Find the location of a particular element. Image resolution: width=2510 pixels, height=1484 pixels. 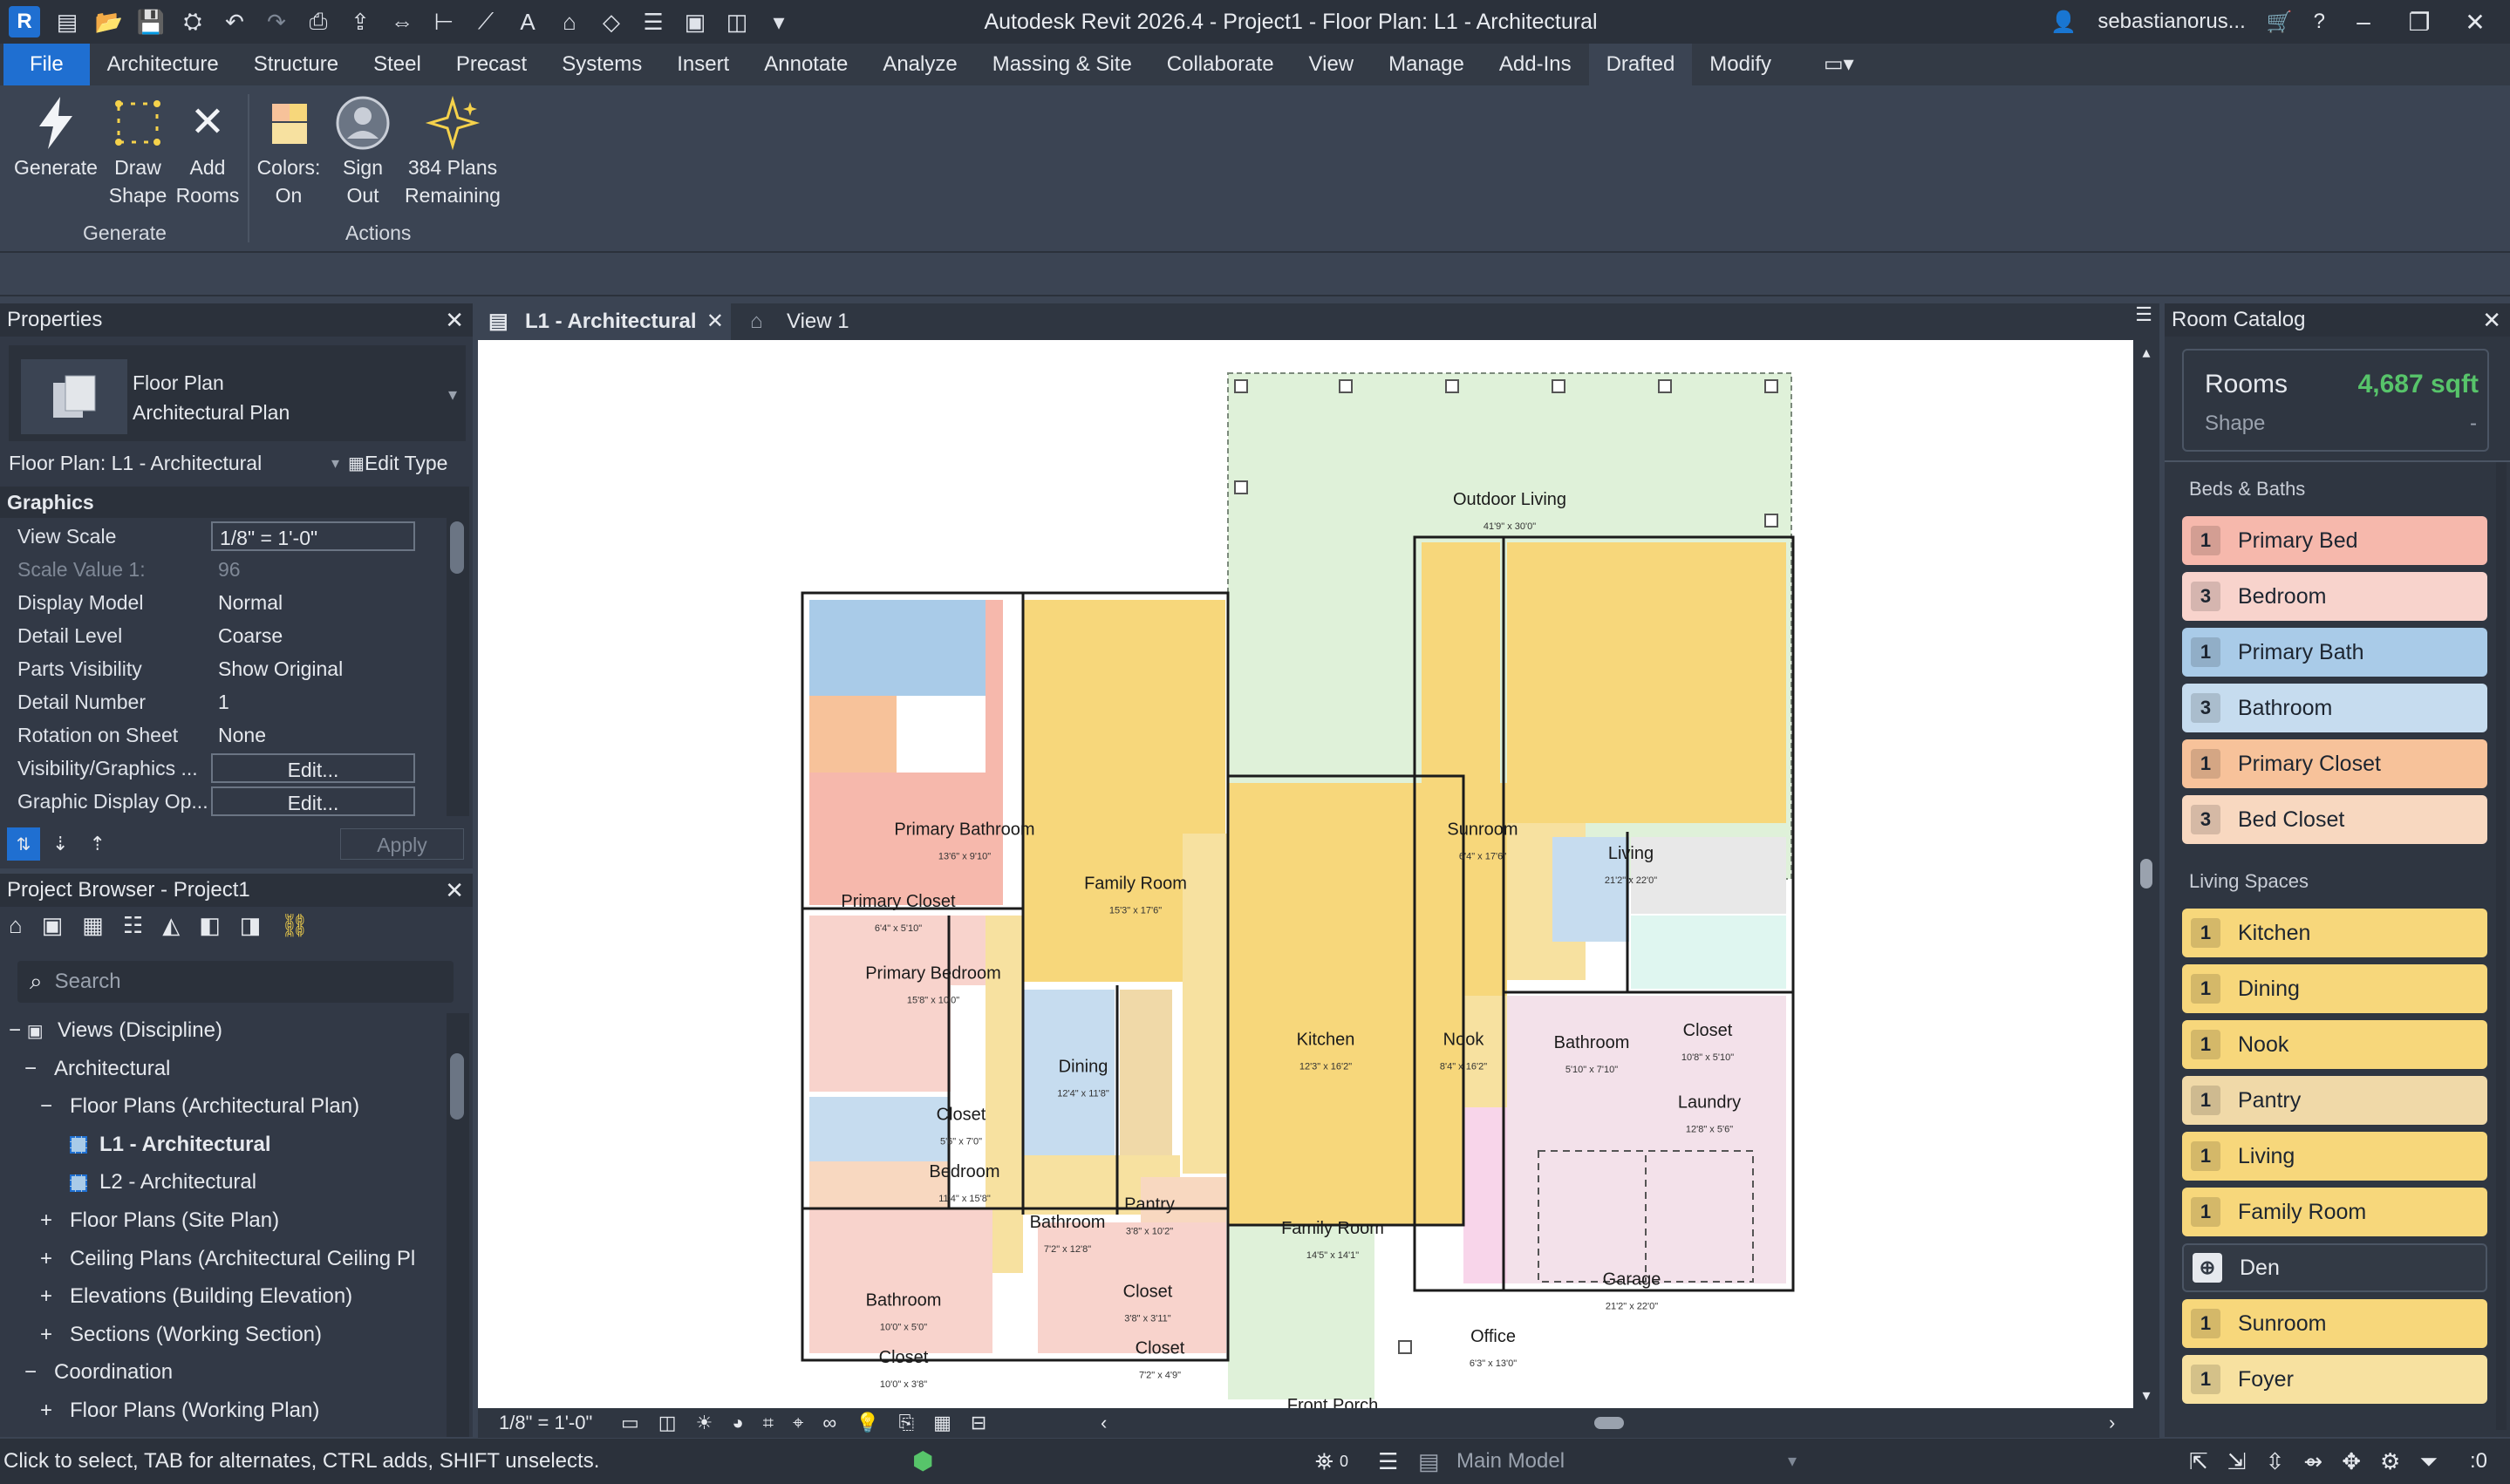

constraints-icon: ⊟ is located at coordinates (978, 1423).